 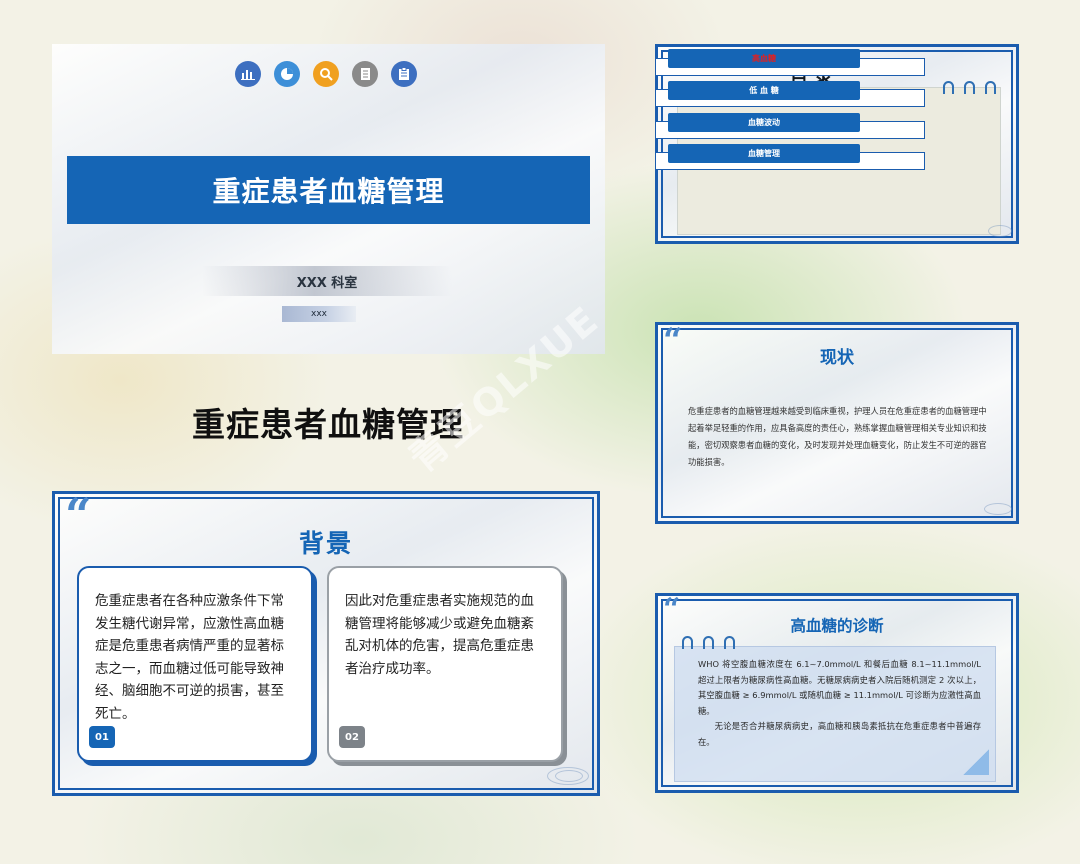 I want to click on department-label: XXX 科室, so click(x=327, y=283).